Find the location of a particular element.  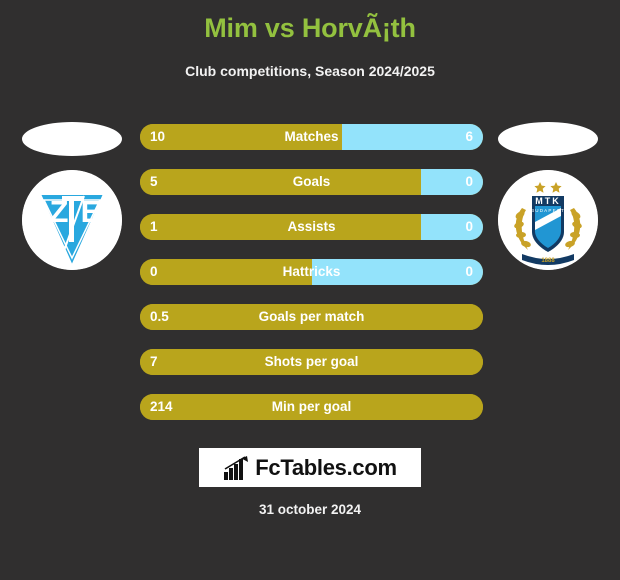

away-team-badge: MTK BUDAPEST 1888 is located at coordinates (548, 220).